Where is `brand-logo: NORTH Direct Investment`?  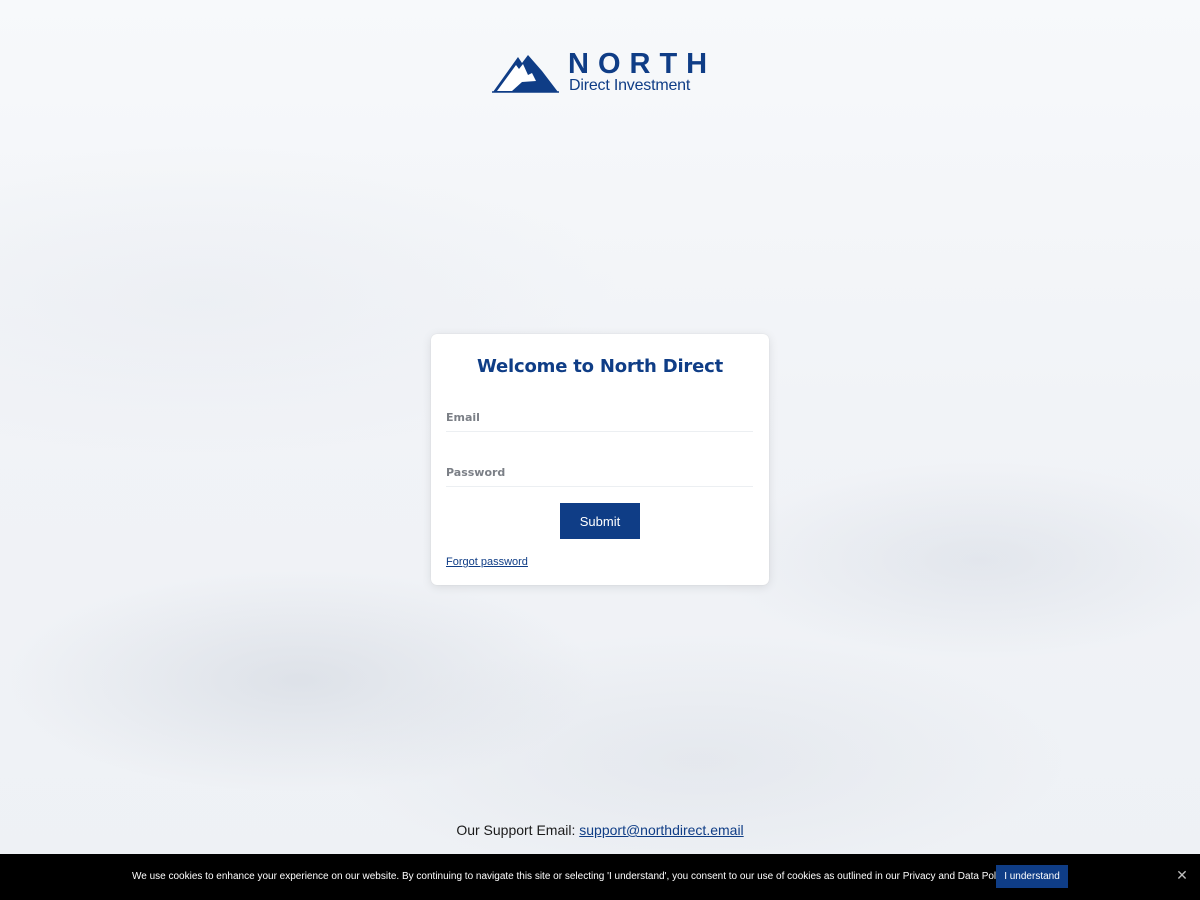
brand-logo: NORTH Direct Investment is located at coordinates (602, 72).